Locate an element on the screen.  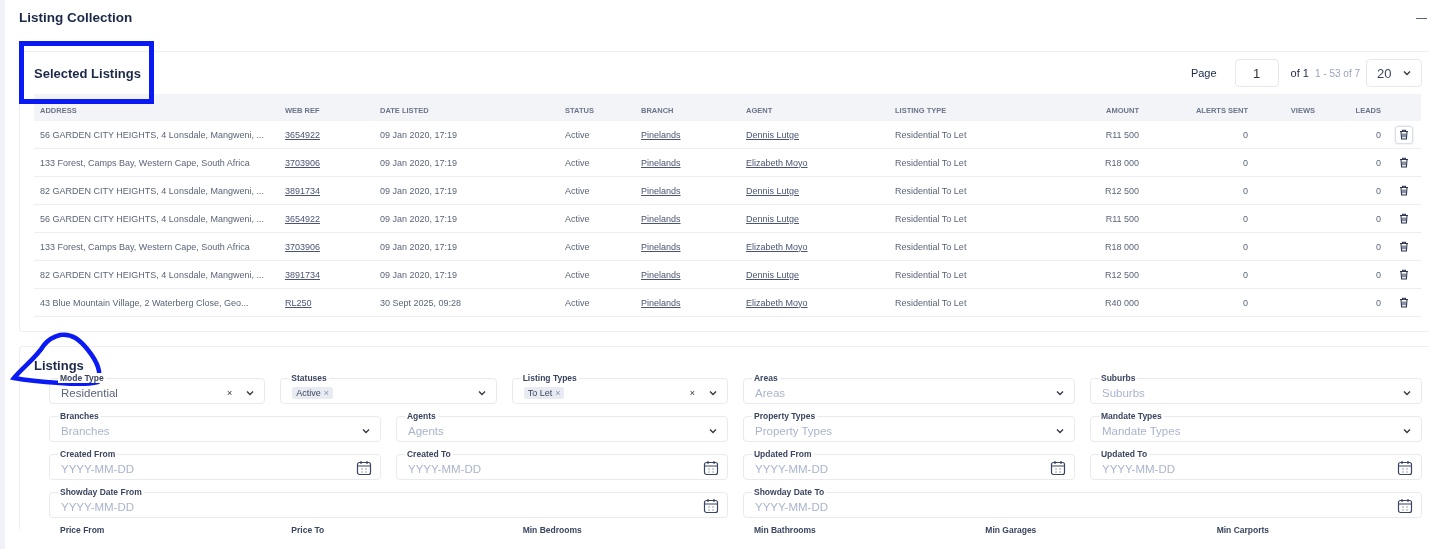
card-title: Selected Listings is located at coordinates (87, 73).